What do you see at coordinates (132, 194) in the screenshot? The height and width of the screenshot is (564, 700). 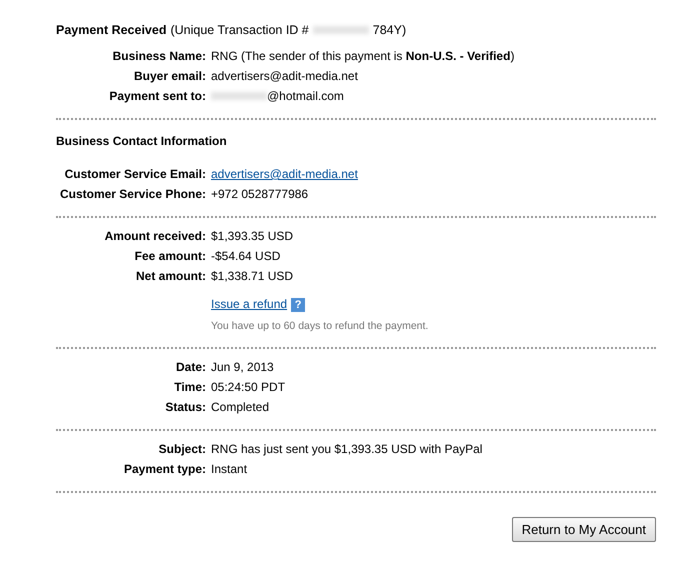 I see `field-label: Customer Service Phone:` at bounding box center [132, 194].